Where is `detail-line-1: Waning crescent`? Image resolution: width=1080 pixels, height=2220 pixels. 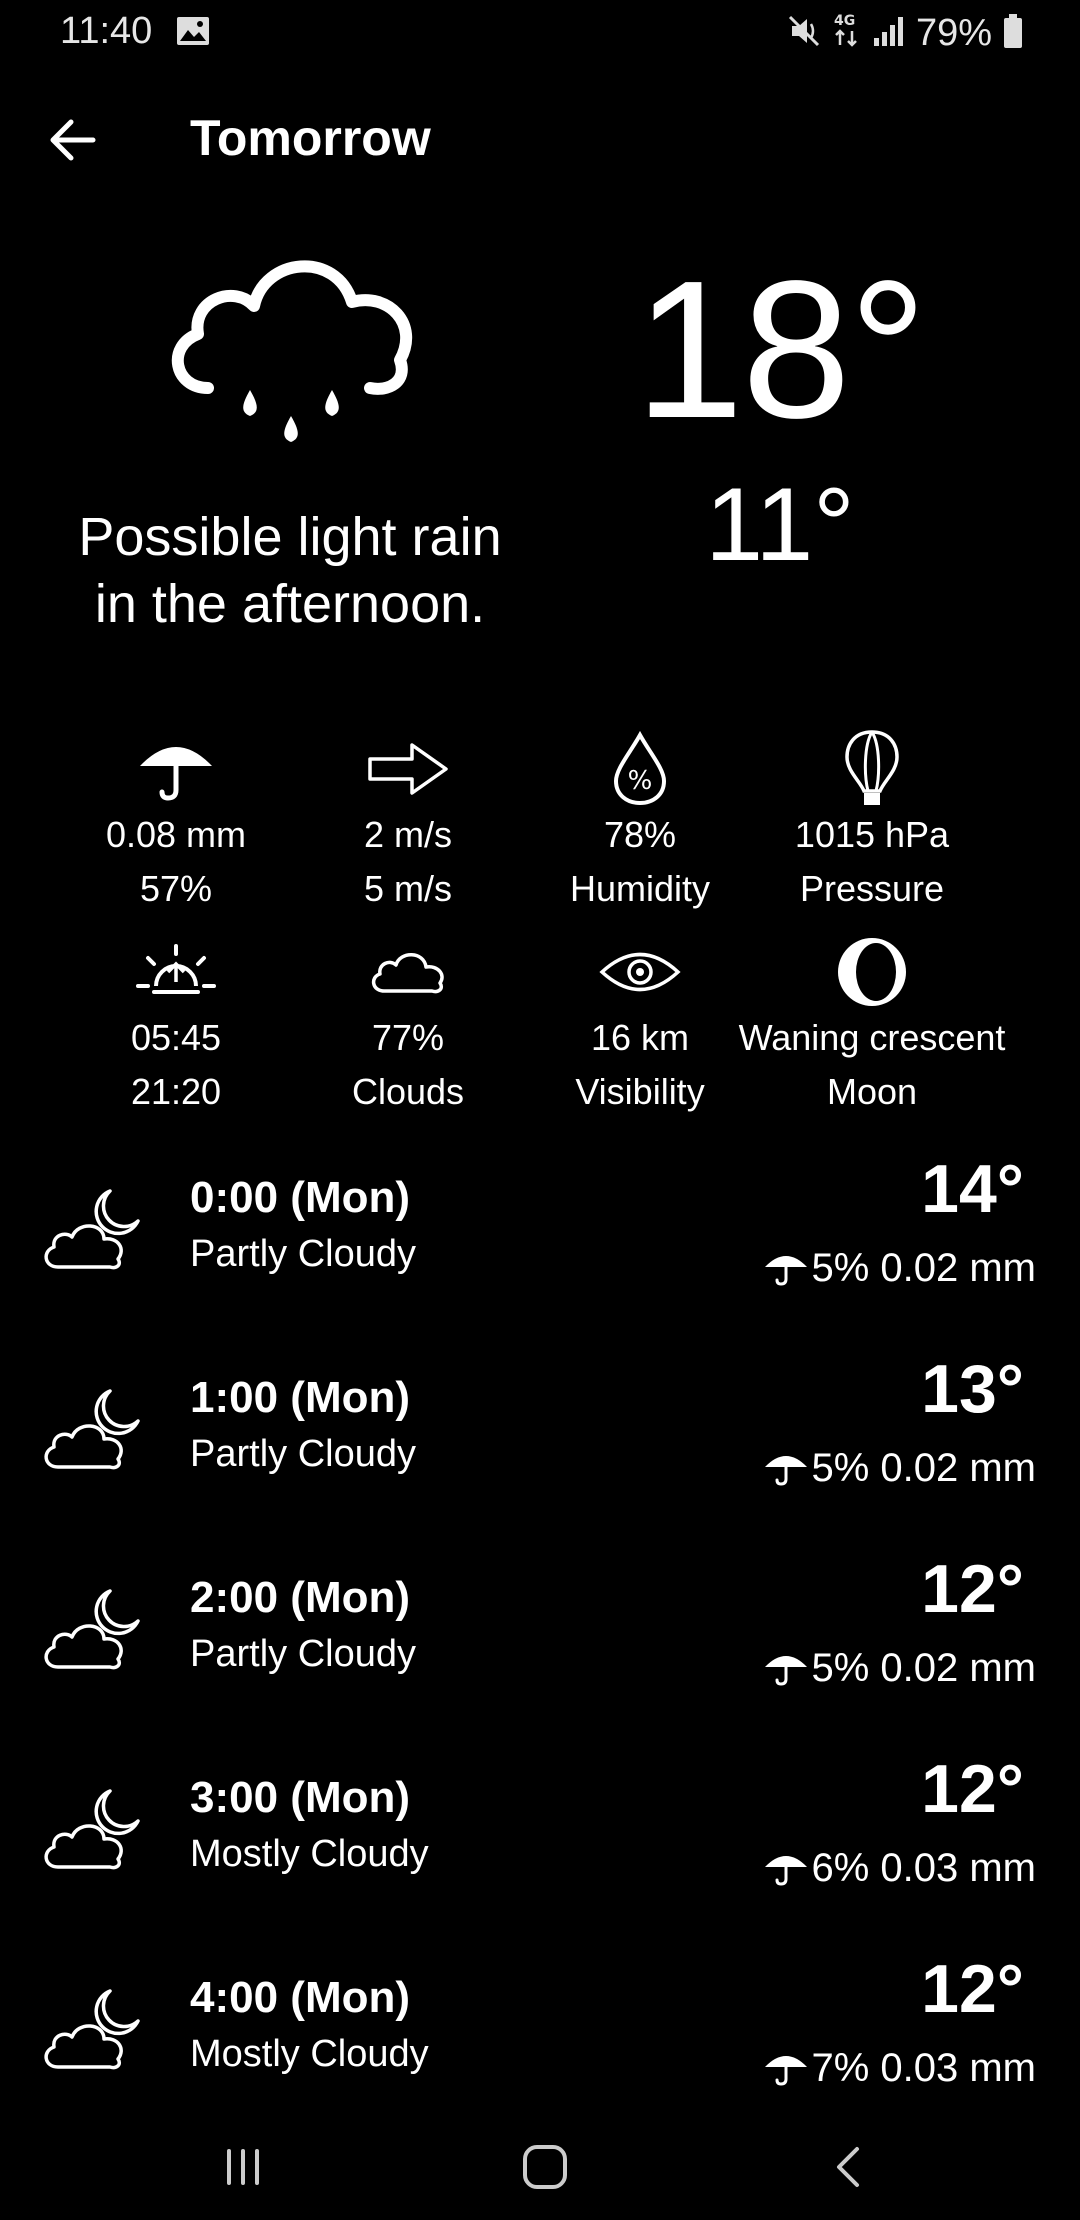
detail-line-1: Waning crescent is located at coordinates (872, 1037).